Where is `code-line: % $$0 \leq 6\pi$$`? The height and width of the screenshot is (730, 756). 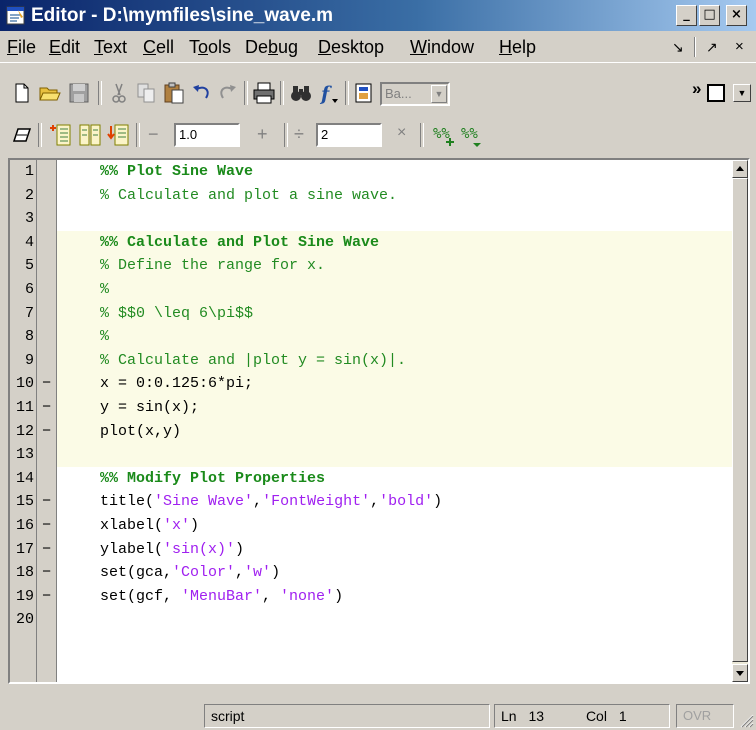 code-line: % $$0 \leq 6\pi$$ is located at coordinates (176, 314).